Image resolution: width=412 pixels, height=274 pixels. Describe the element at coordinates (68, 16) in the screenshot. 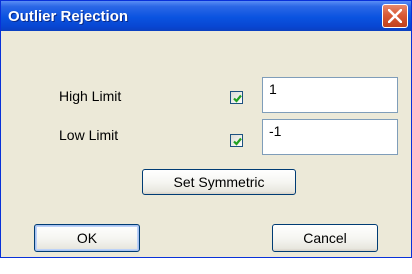

I see `window-title: Outlier Rejection` at that location.